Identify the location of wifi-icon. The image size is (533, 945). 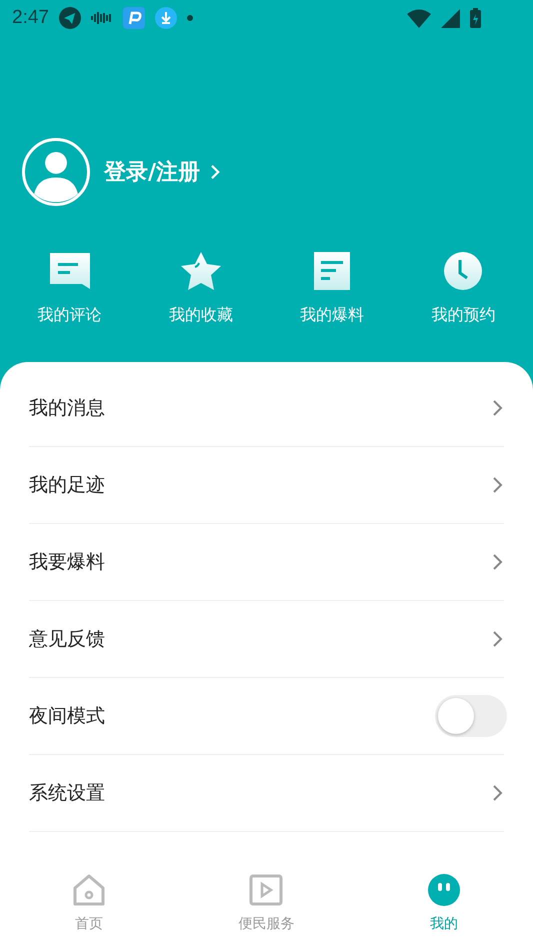
(419, 18).